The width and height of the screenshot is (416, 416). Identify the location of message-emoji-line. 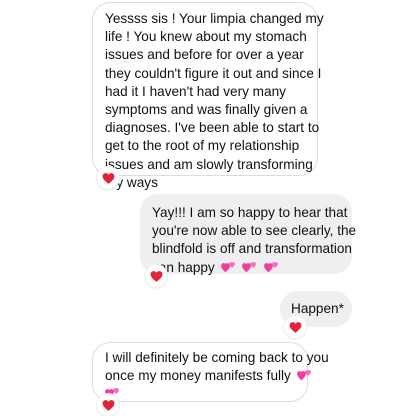
(201, 394).